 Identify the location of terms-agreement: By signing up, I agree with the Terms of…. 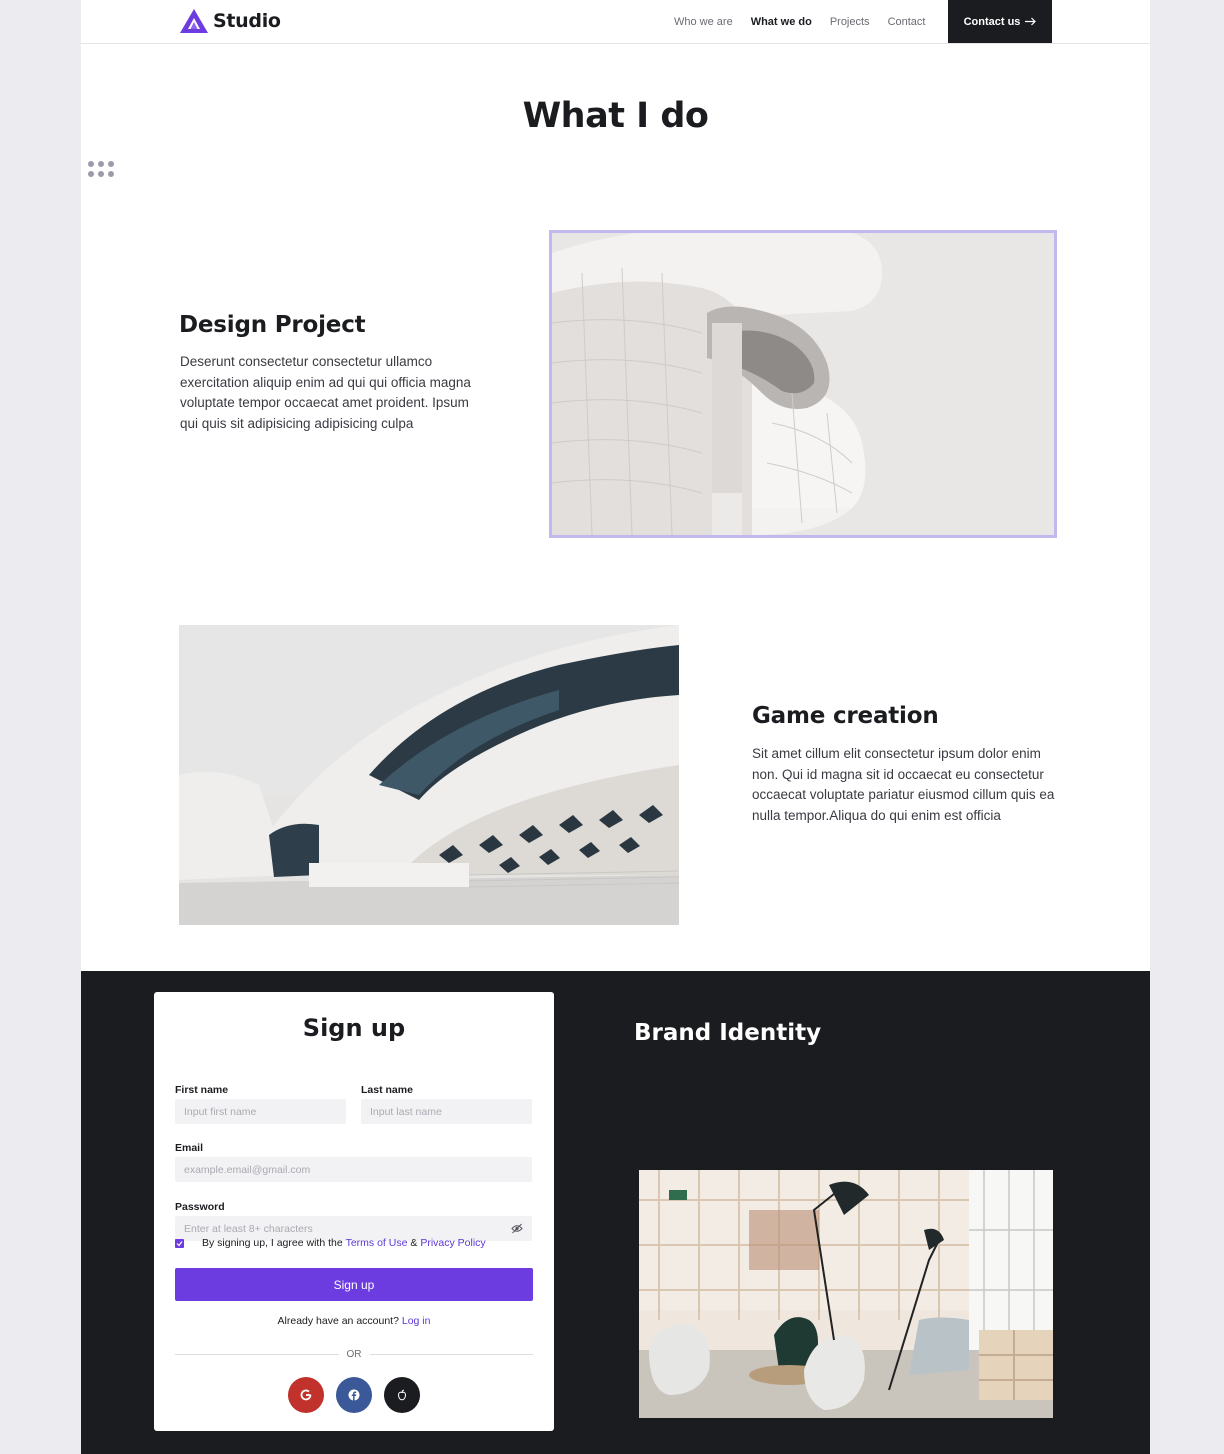
(330, 1243).